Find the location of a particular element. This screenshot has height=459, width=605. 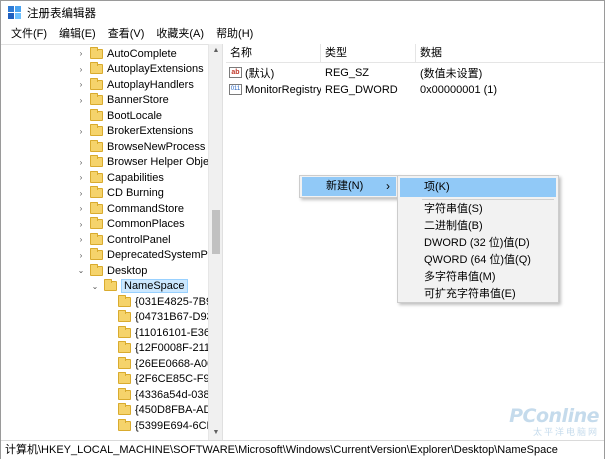

value-type: REG_SZ is located at coordinates (347, 72).